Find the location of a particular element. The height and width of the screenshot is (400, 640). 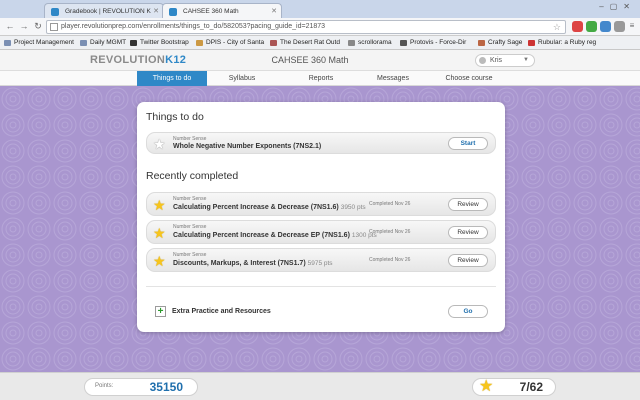

chevron-down-icon: ▼ is located at coordinates (526, 60).